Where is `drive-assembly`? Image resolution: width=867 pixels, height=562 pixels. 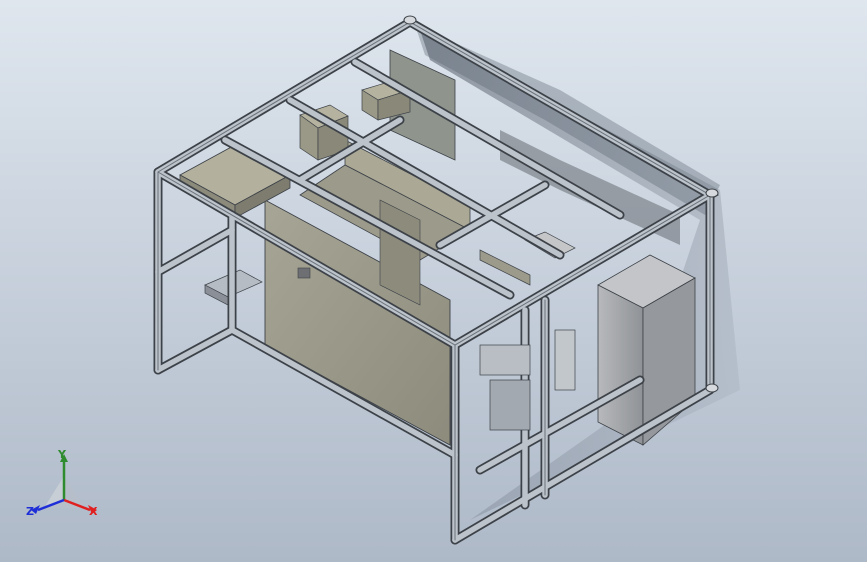 drive-assembly is located at coordinates (527, 380).